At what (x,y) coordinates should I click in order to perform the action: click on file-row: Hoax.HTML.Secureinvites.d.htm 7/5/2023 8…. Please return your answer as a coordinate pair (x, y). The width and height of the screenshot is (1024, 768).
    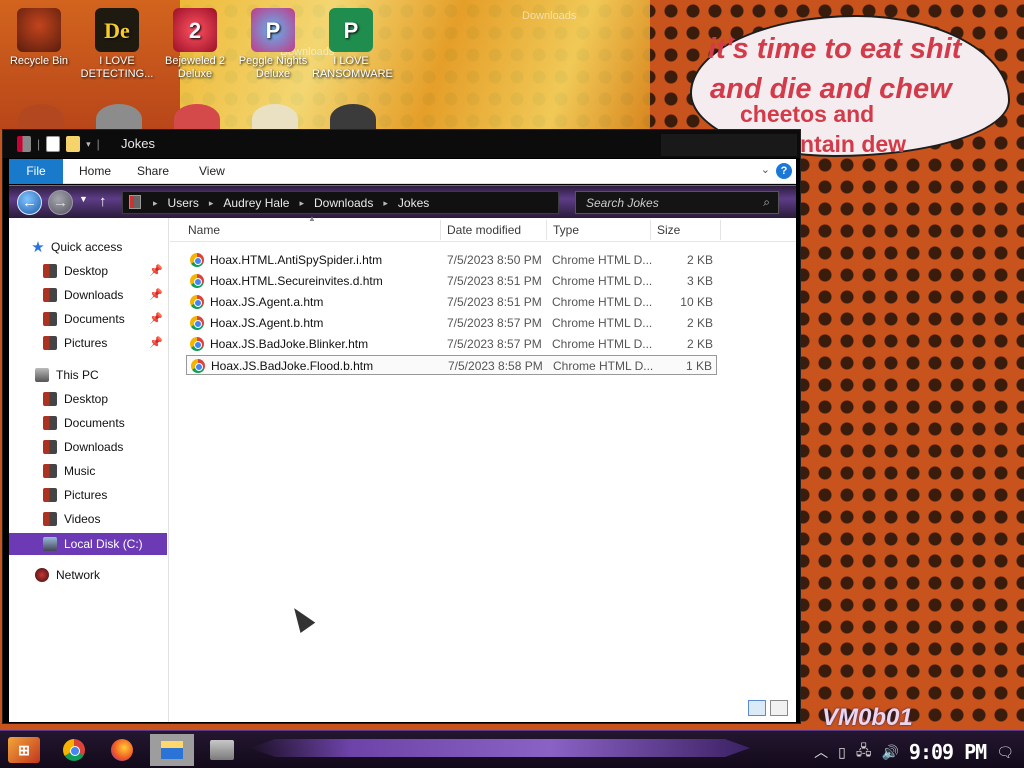
    Looking at the image, I should click on (451, 281).